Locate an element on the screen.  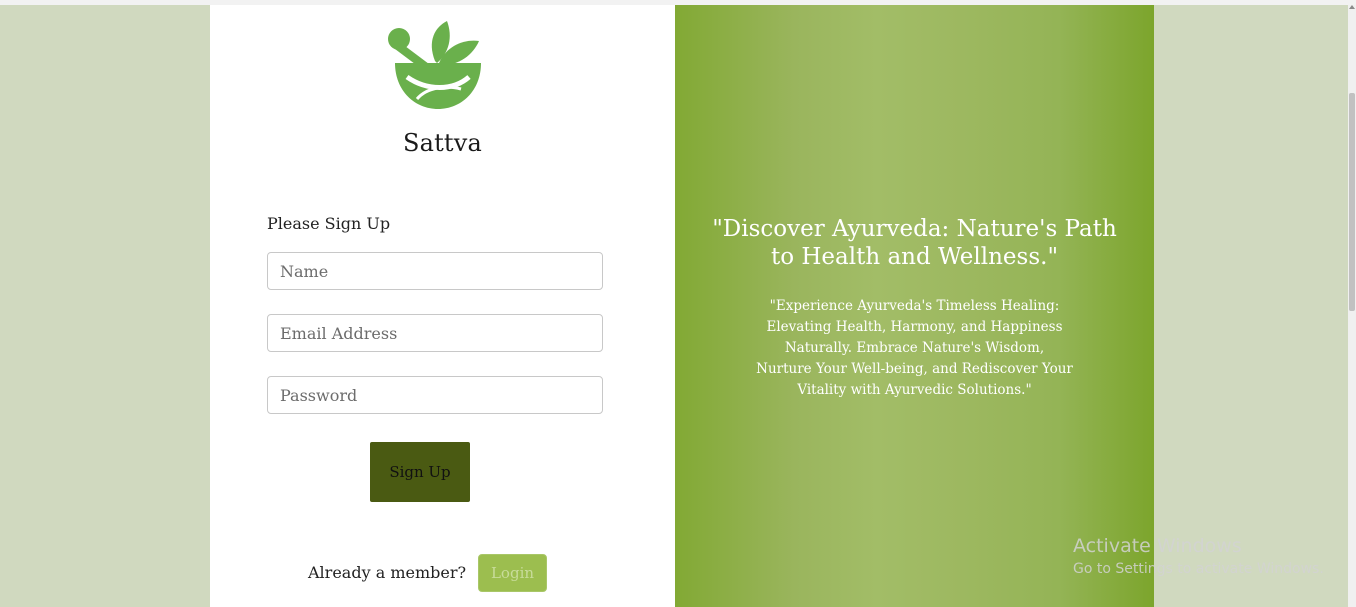
password-input is located at coordinates (435, 395).